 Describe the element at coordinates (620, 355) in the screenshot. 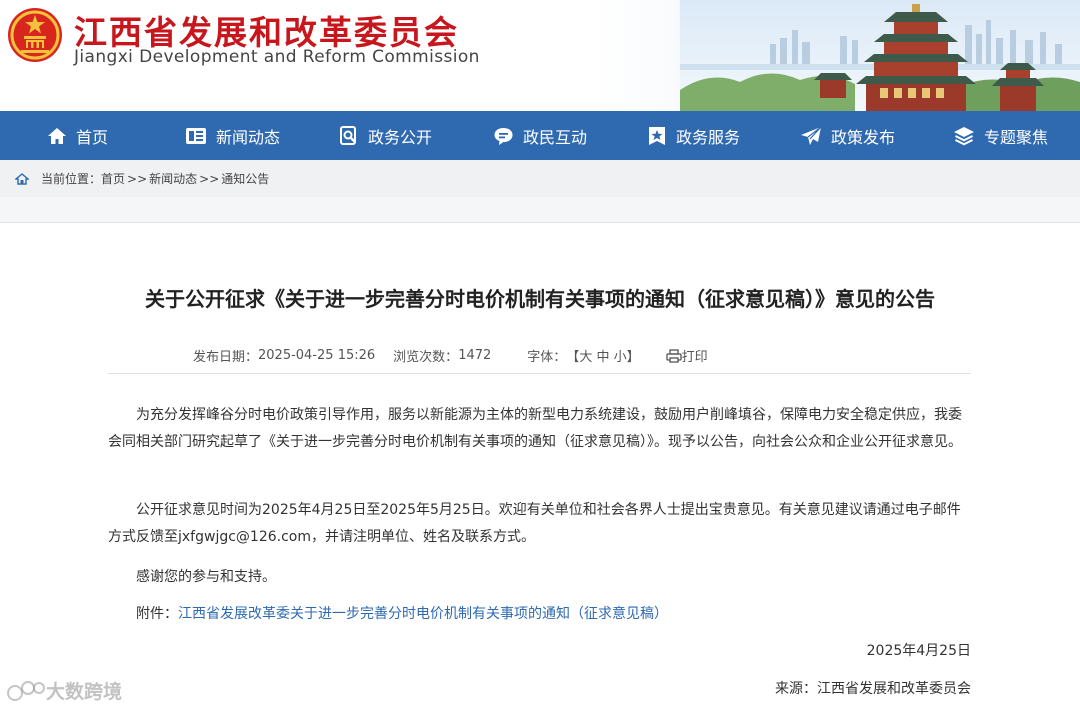

I see `font-size-small-button: 小` at that location.